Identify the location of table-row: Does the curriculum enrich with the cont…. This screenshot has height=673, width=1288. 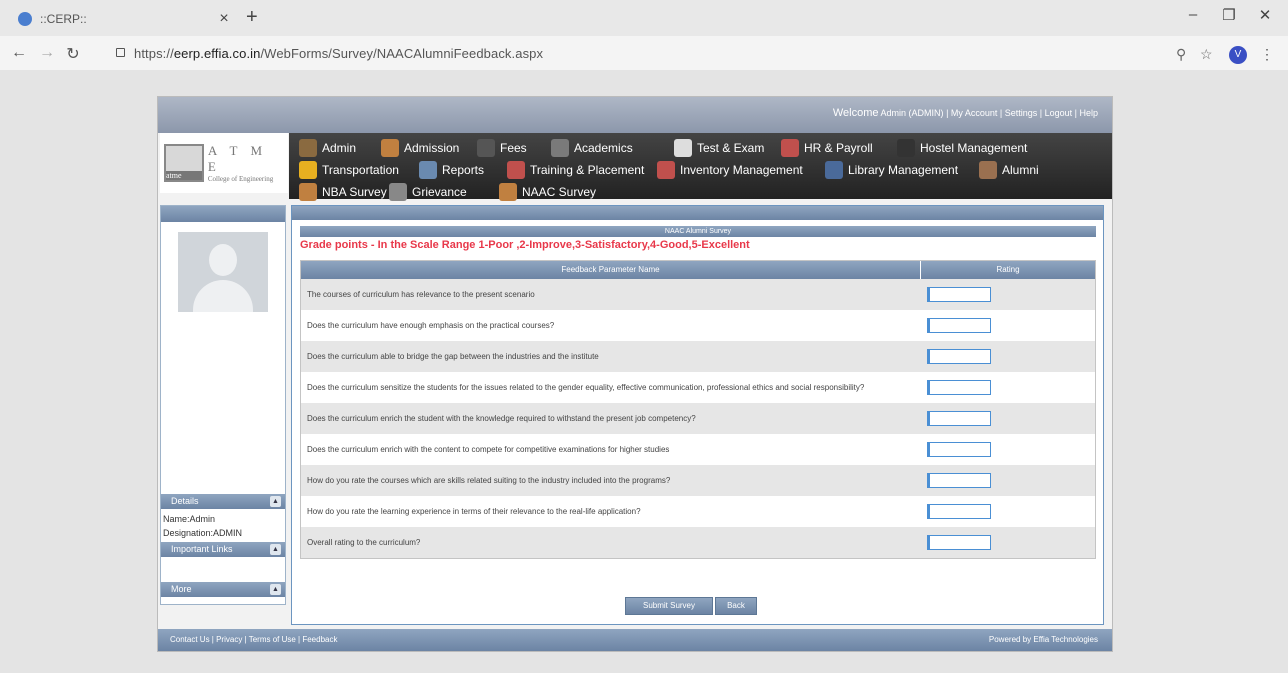
(698, 449).